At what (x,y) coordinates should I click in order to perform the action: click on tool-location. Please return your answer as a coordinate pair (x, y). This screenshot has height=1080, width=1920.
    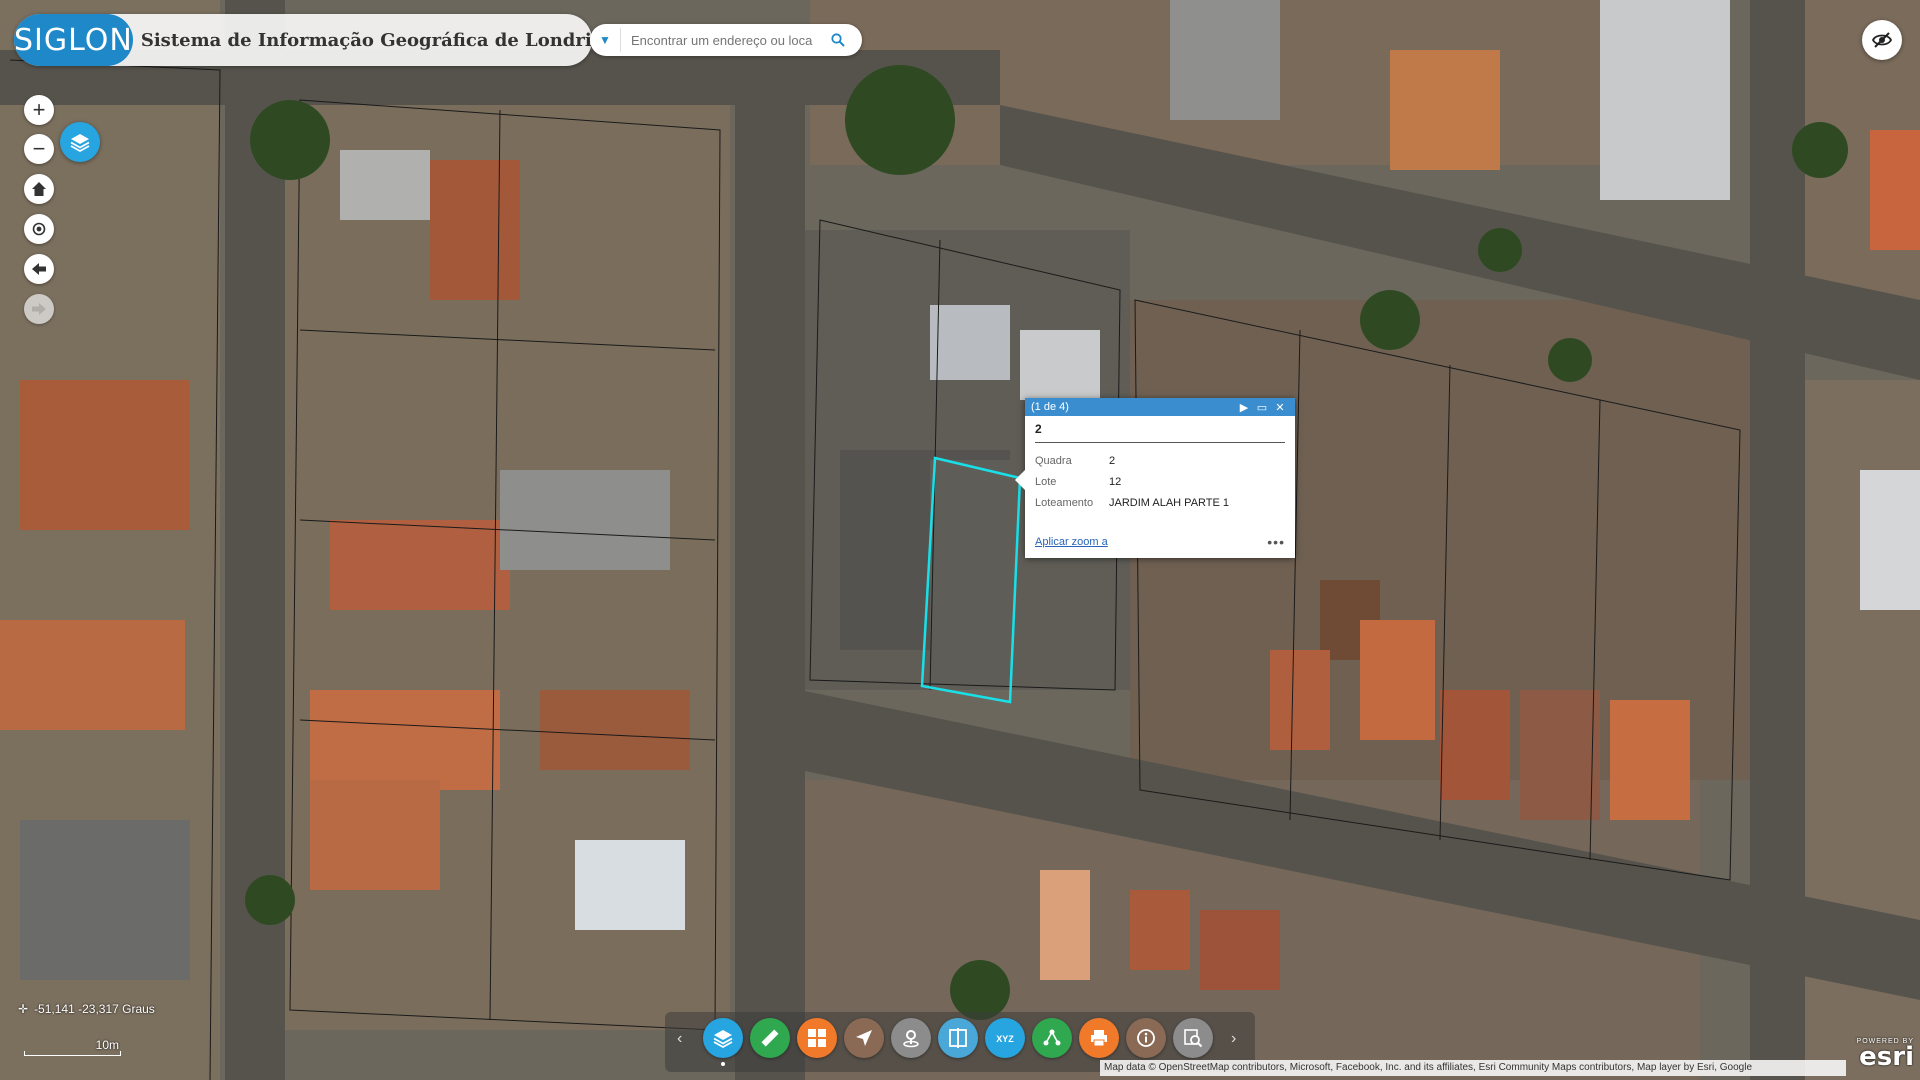
    Looking at the image, I should click on (911, 1038).